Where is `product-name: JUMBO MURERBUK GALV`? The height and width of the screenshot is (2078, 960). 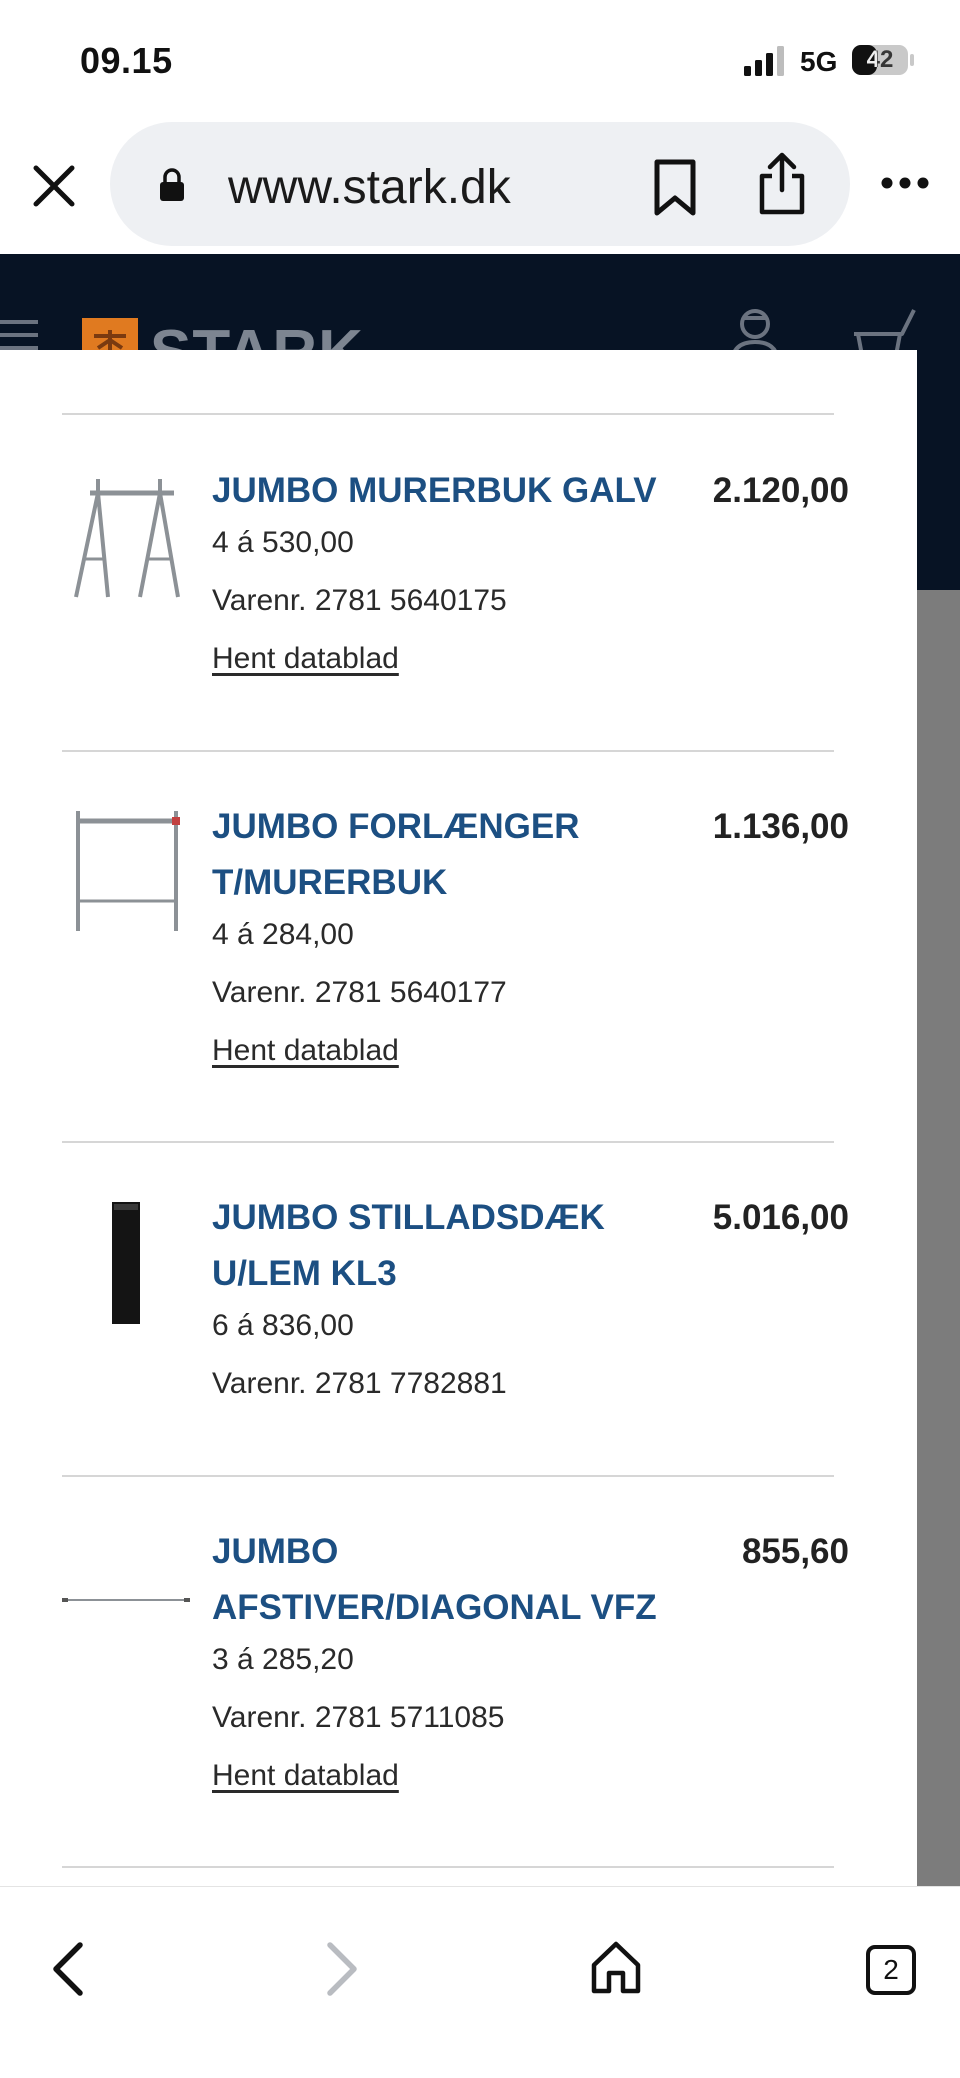 product-name: JUMBO MURERBUK GALV is located at coordinates (447, 491).